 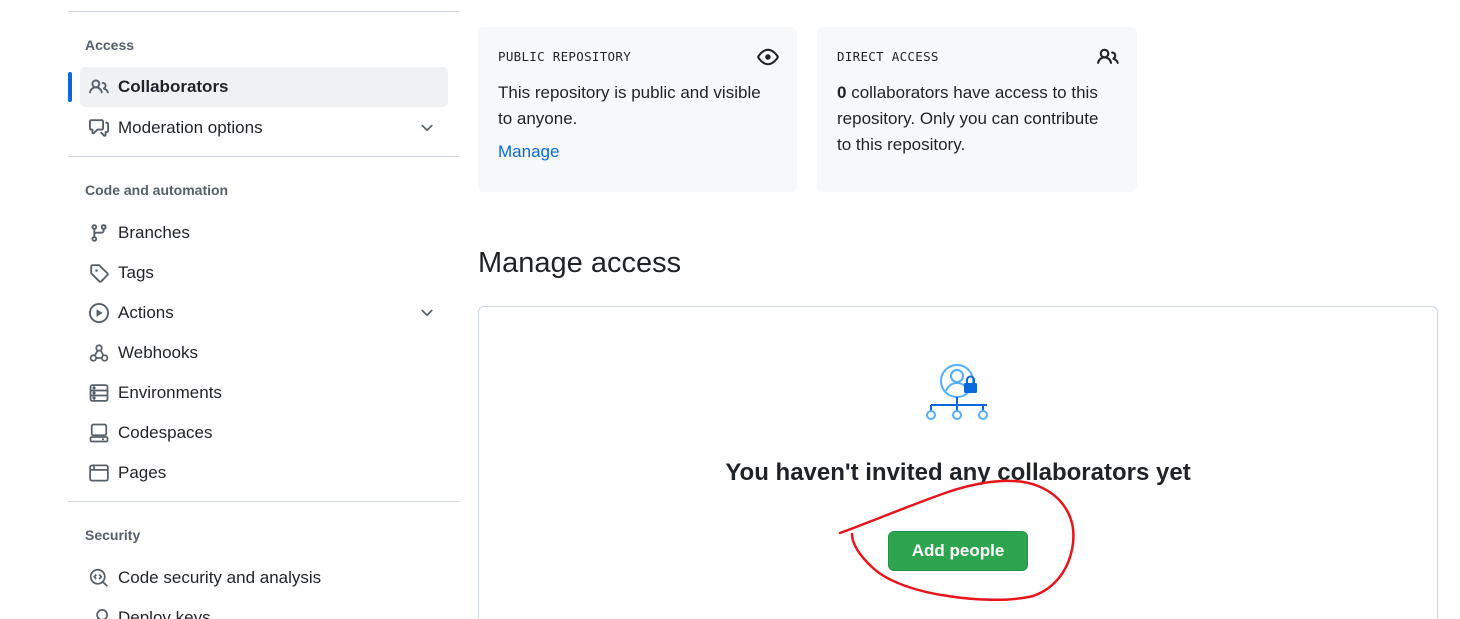 What do you see at coordinates (99, 128) in the screenshot?
I see `comment-discussion-icon` at bounding box center [99, 128].